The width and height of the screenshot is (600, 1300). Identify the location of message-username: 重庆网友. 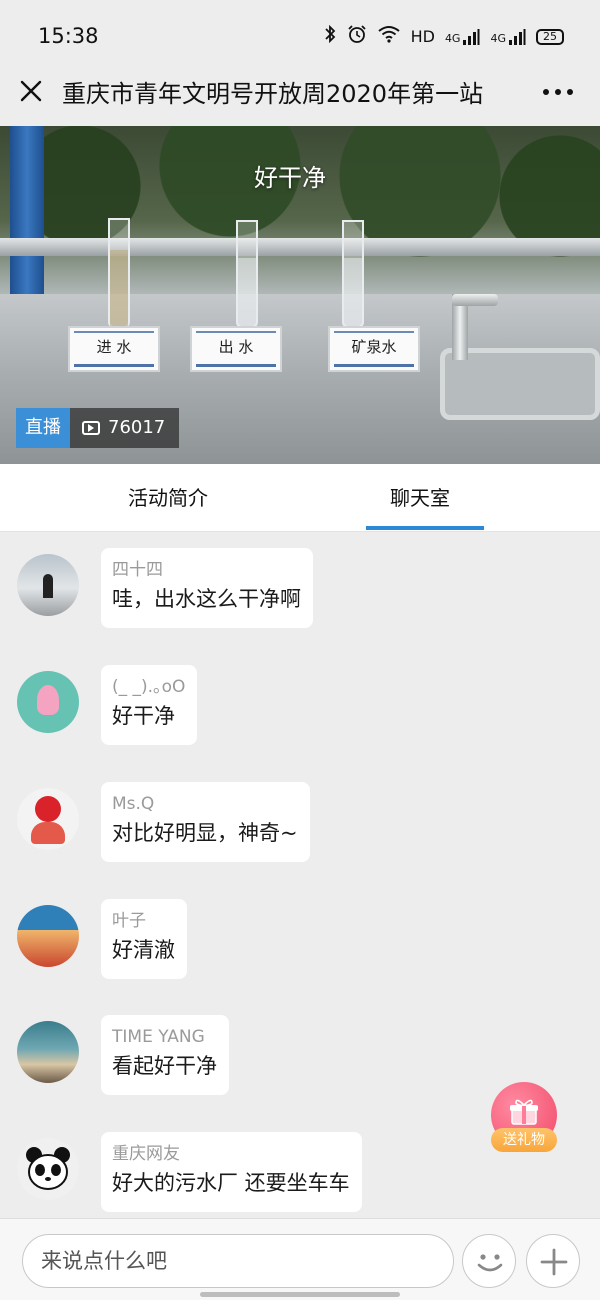
(146, 1154).